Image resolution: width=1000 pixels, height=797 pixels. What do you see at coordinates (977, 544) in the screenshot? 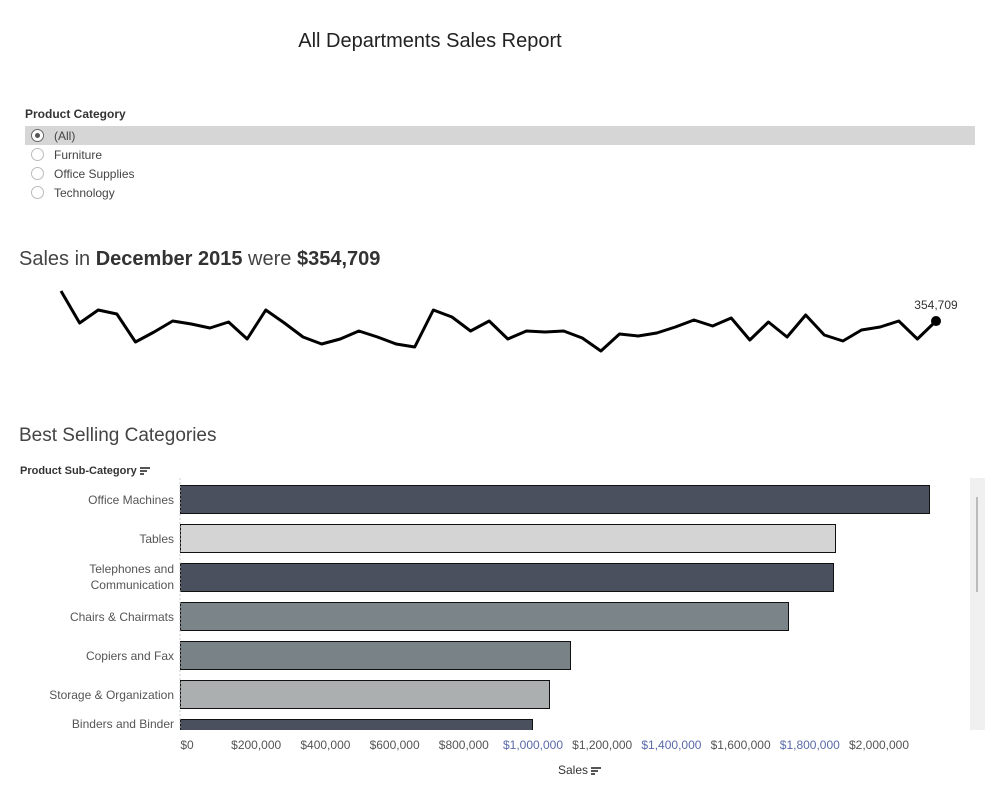
I see `scrollbar-thumb` at bounding box center [977, 544].